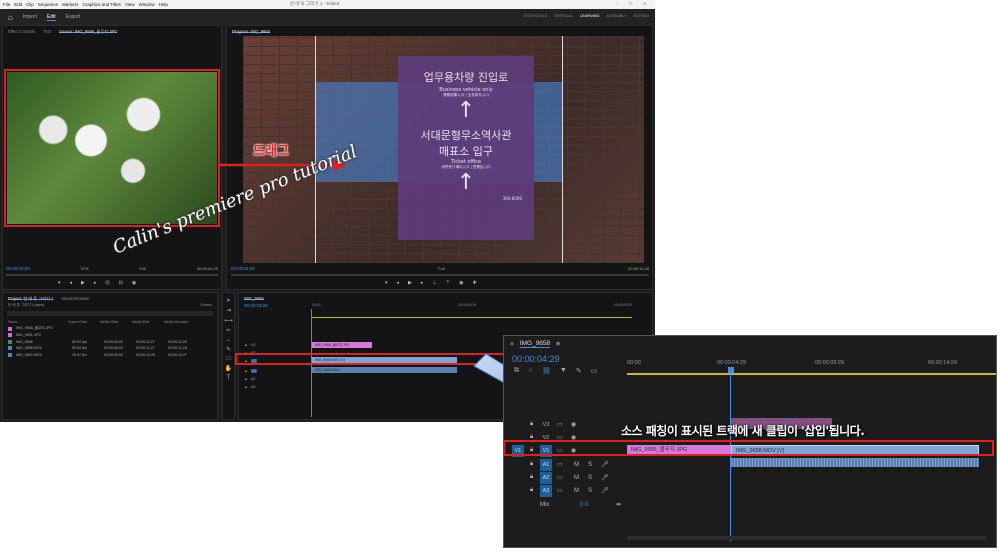 The width and height of the screenshot is (1000, 556). I want to click on mix-end-icon: ⇹, so click(618, 504).